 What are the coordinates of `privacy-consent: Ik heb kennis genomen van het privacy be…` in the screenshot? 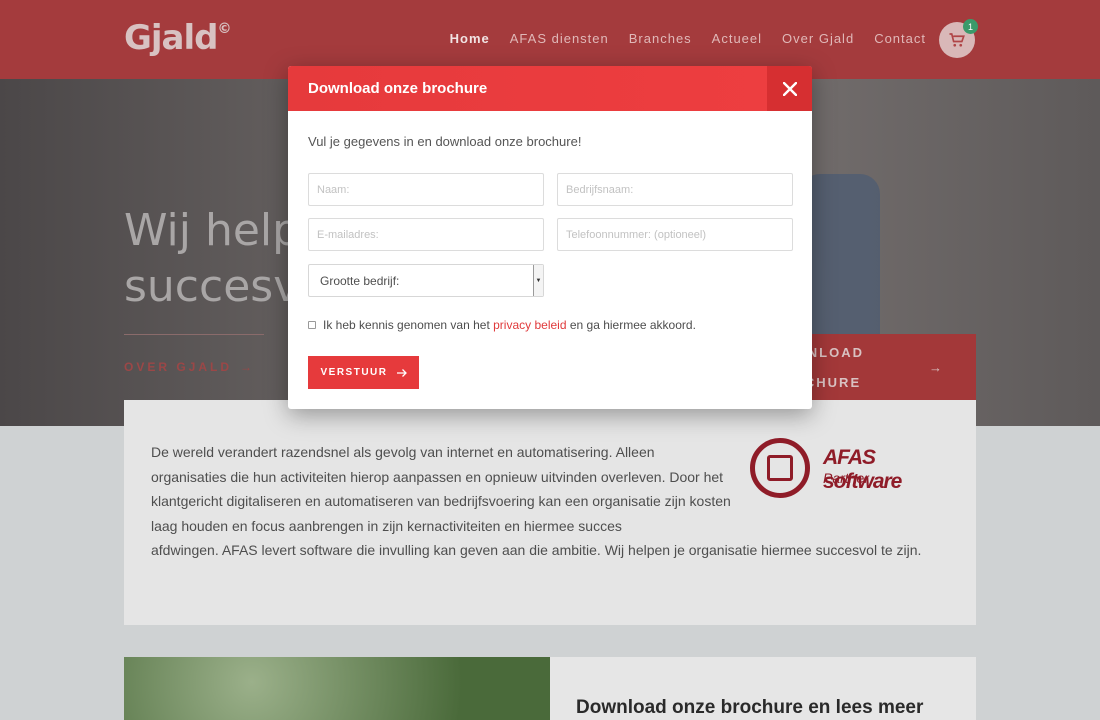 It's located at (502, 325).